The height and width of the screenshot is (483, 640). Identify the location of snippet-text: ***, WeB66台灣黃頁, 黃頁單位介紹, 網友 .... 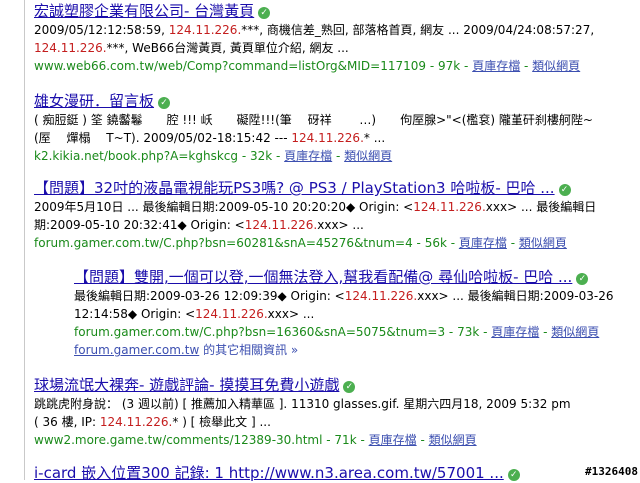
(227, 48).